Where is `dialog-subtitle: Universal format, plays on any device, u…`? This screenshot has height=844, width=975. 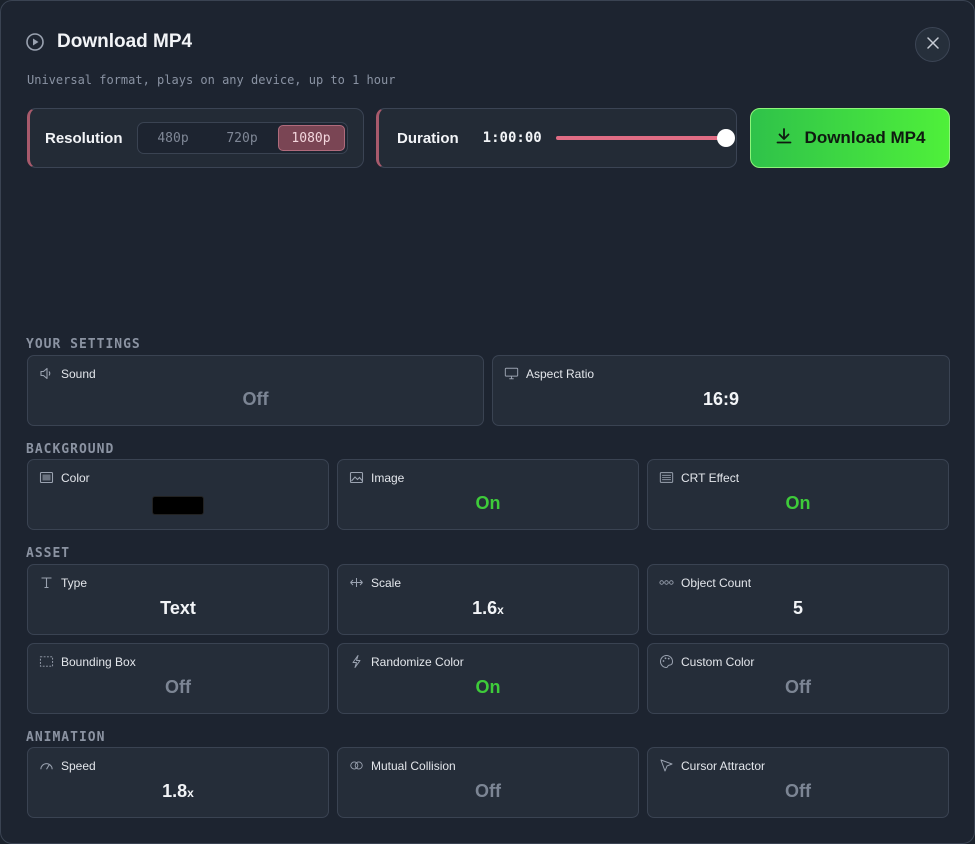
dialog-subtitle: Universal format, plays on any device, u… is located at coordinates (211, 80).